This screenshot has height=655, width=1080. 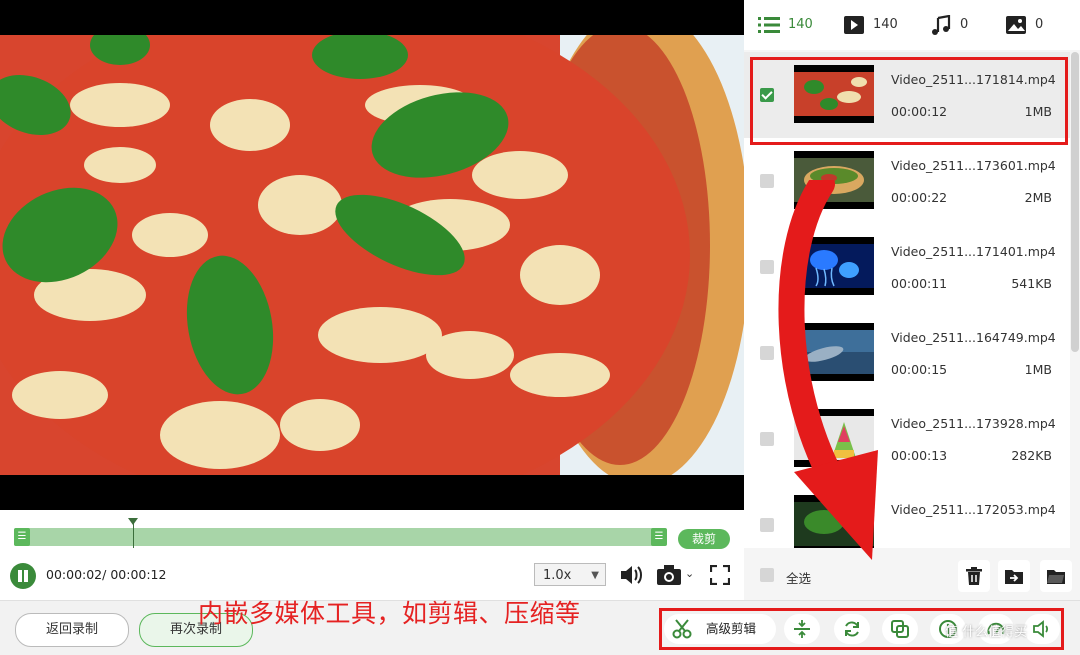 I want to click on pause-icon, so click(x=23, y=576).